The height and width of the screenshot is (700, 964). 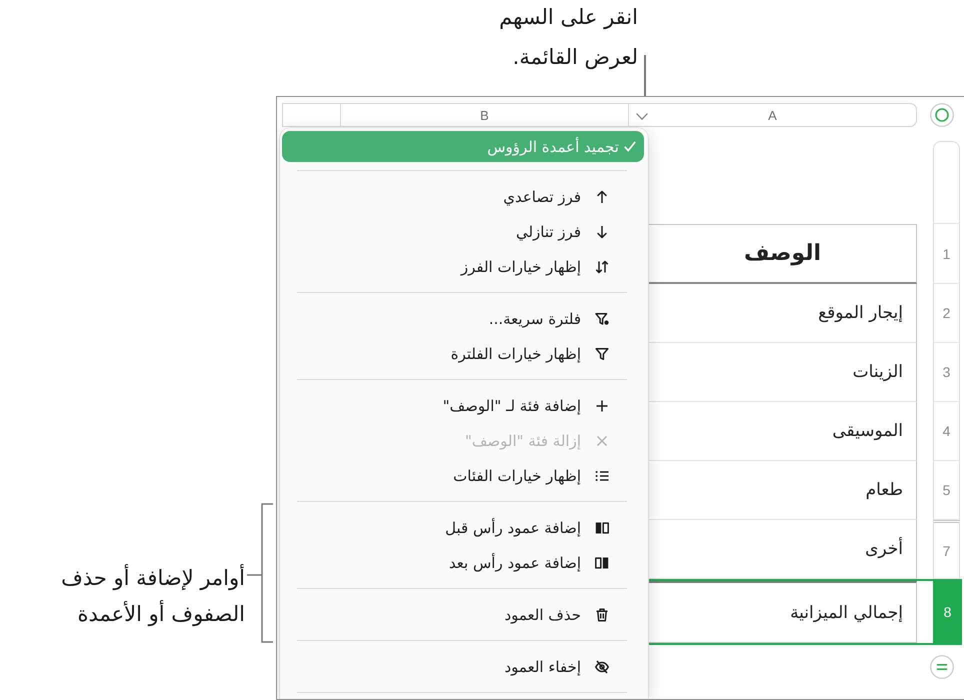 What do you see at coordinates (464, 527) in the screenshot?
I see `menu-item: إضافة عمود رأس قبل` at bounding box center [464, 527].